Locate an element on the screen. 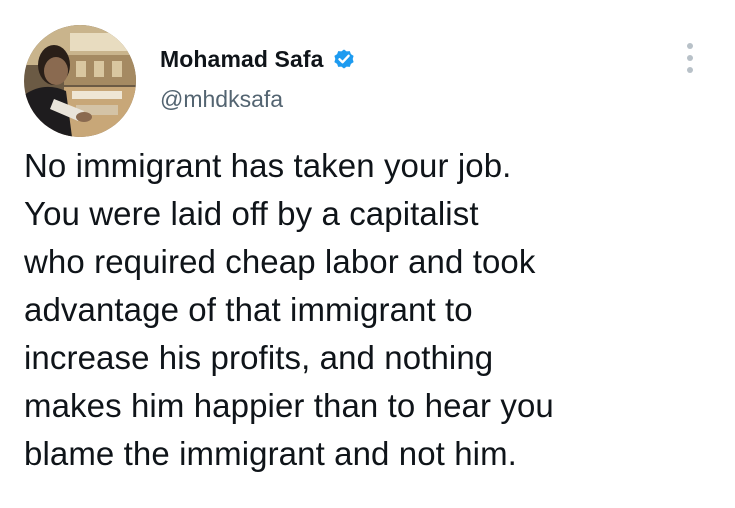  tweet-text-line: makes him happier than to hear you is located at coordinates (289, 405).